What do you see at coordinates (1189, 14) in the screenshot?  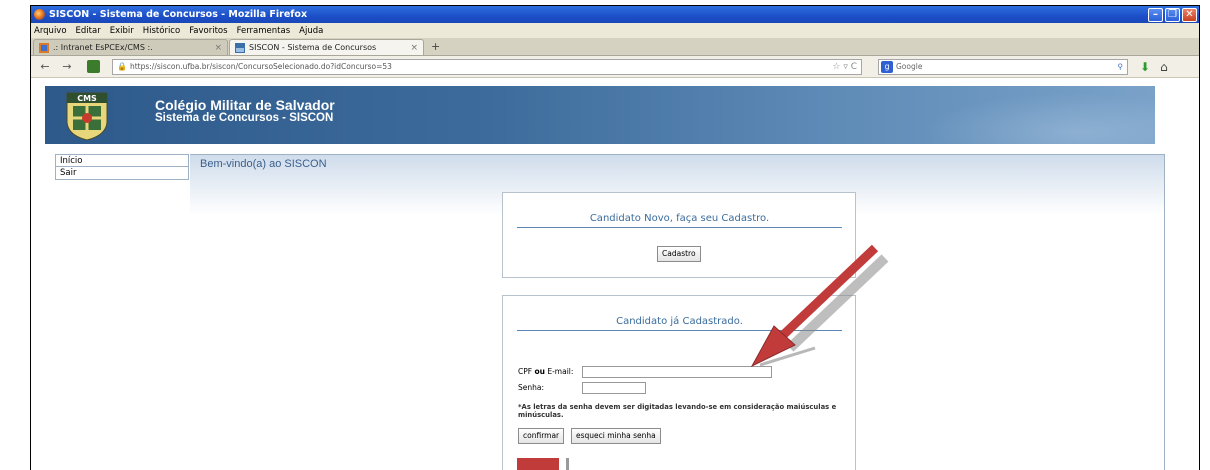 I see `close-button: ✕` at bounding box center [1189, 14].